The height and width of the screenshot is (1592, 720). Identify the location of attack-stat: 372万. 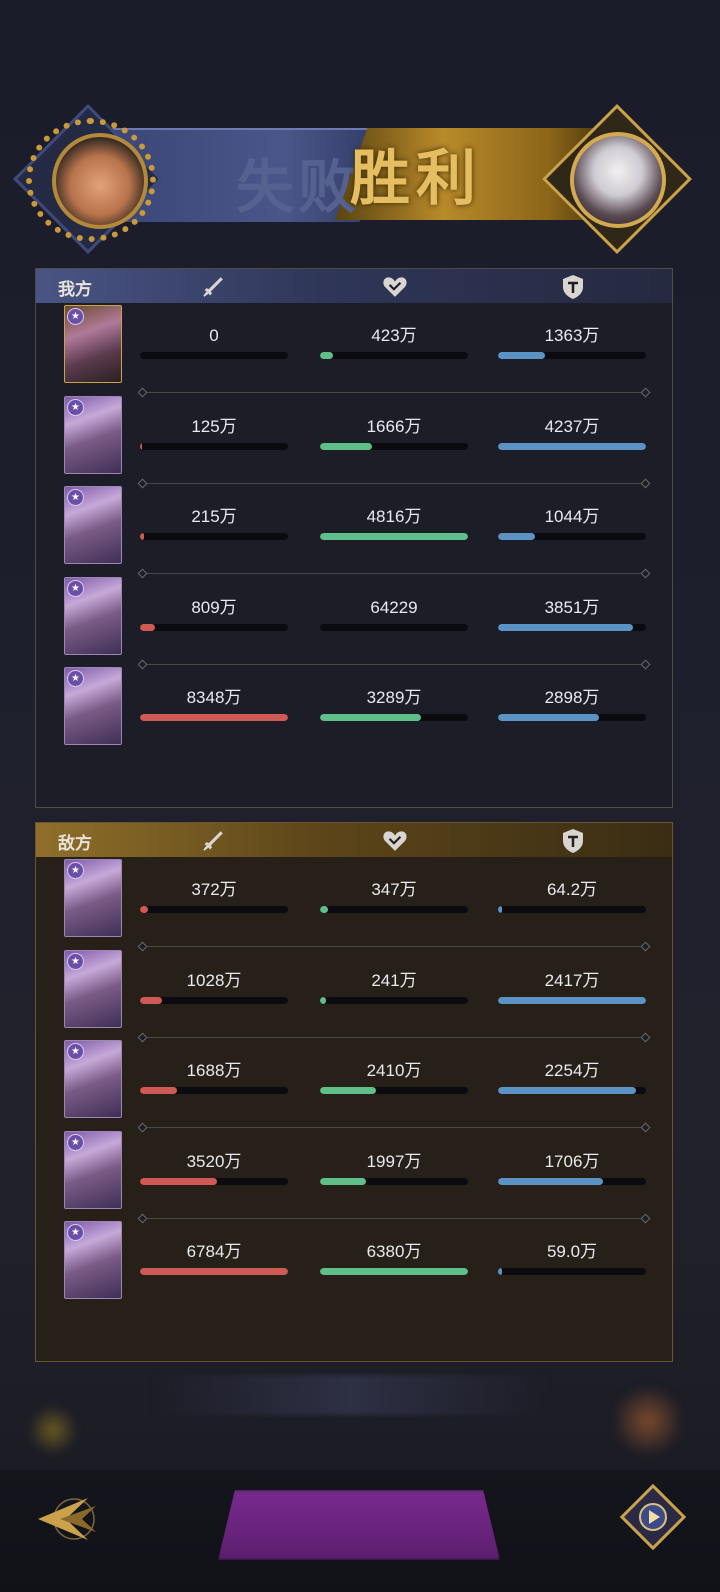
(214, 896).